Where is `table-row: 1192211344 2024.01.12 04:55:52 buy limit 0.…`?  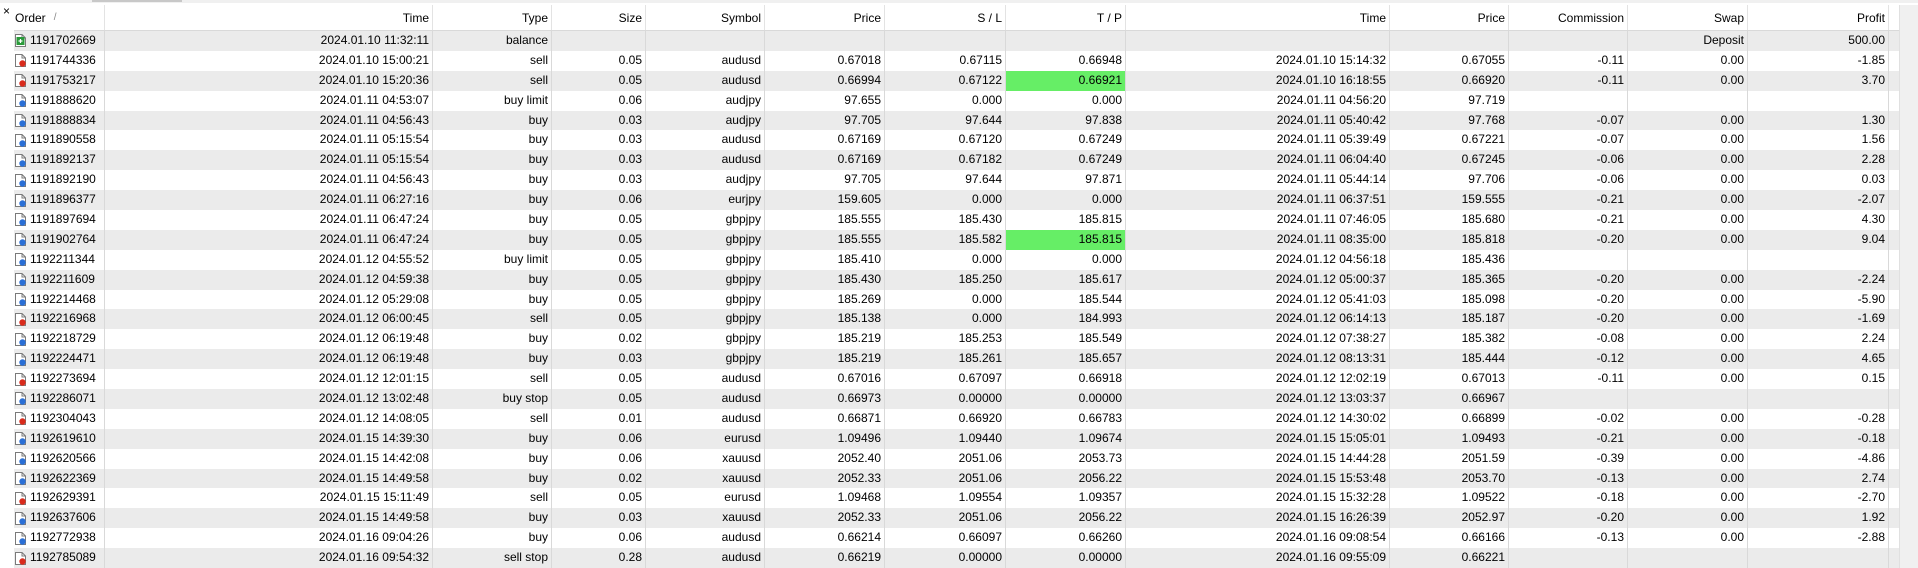 table-row: 1192211344 2024.01.12 04:55:52 buy limit 0.… is located at coordinates (957, 259).